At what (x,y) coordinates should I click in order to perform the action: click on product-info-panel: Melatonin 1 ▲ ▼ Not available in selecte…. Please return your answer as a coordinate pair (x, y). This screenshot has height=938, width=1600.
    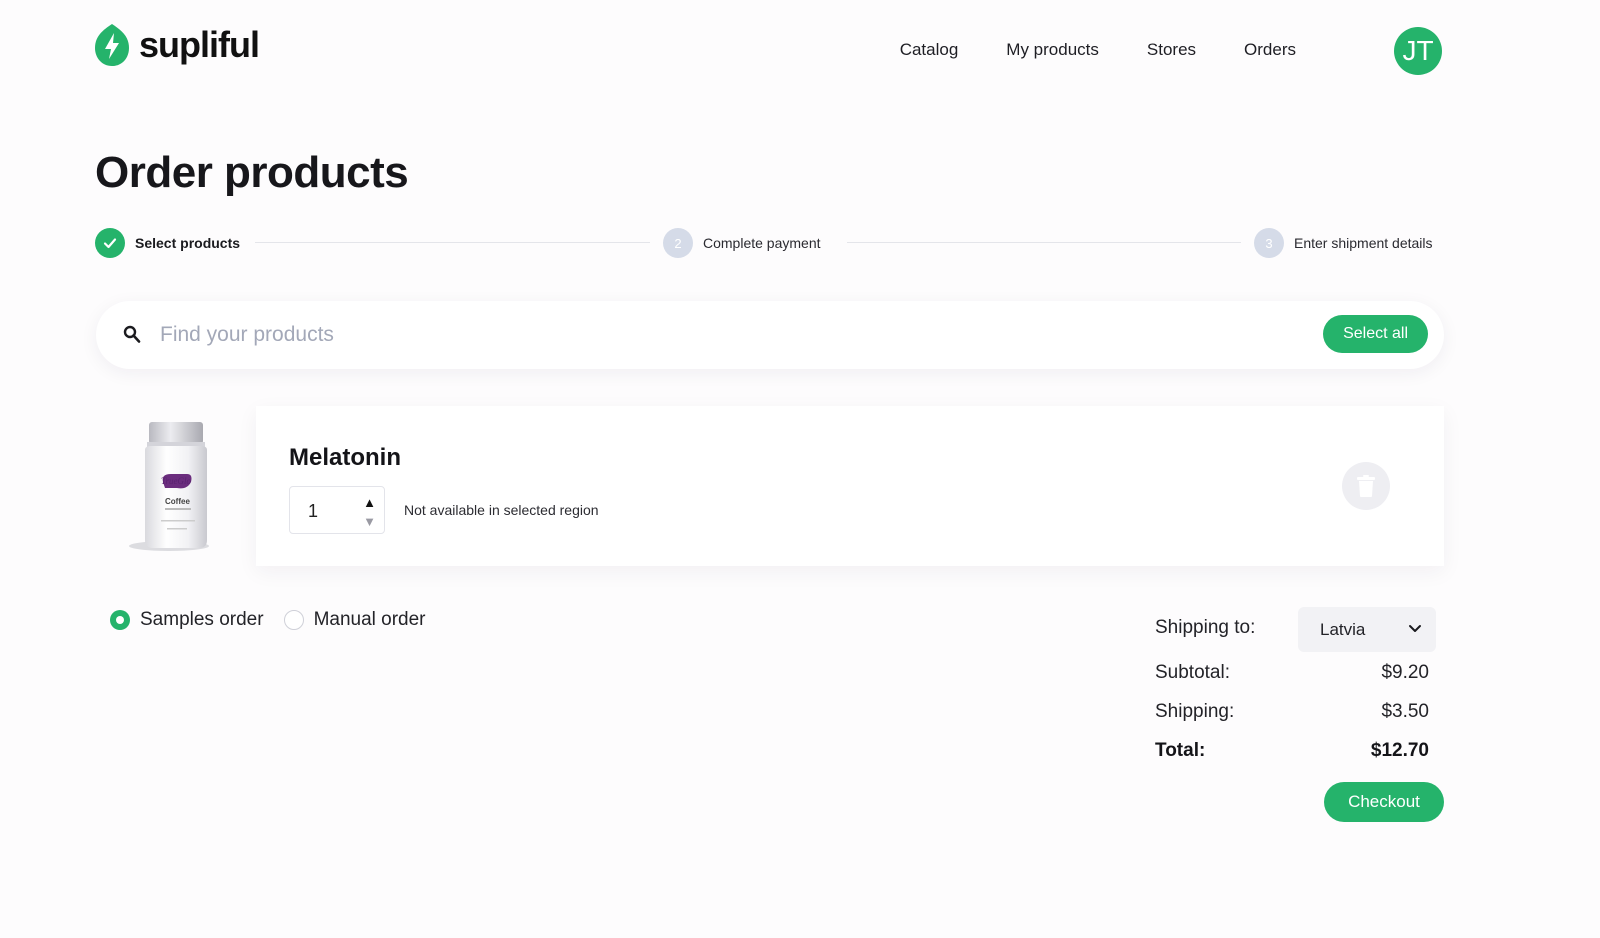
    Looking at the image, I should click on (850, 486).